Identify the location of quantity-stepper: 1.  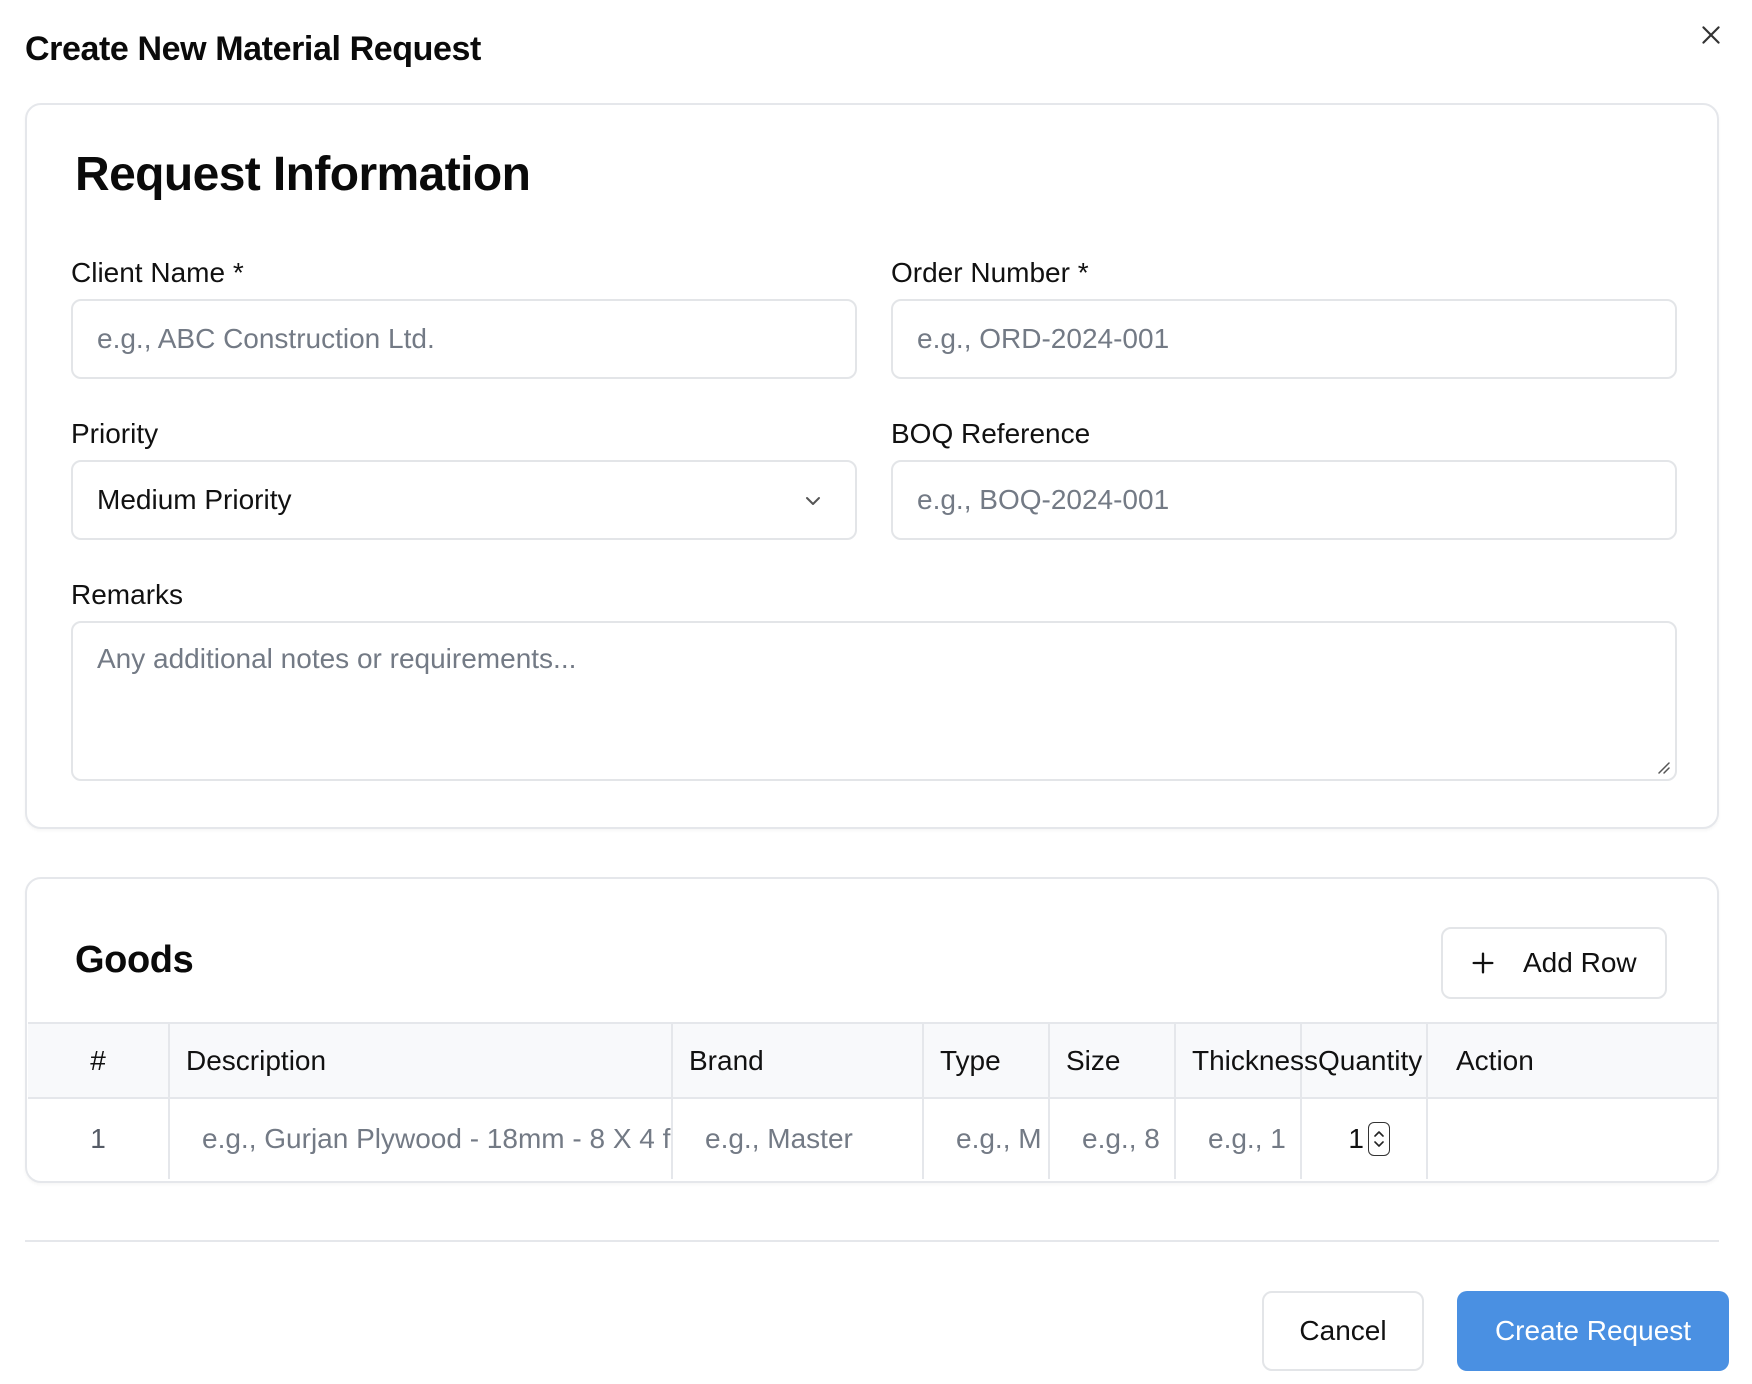
(1364, 1139).